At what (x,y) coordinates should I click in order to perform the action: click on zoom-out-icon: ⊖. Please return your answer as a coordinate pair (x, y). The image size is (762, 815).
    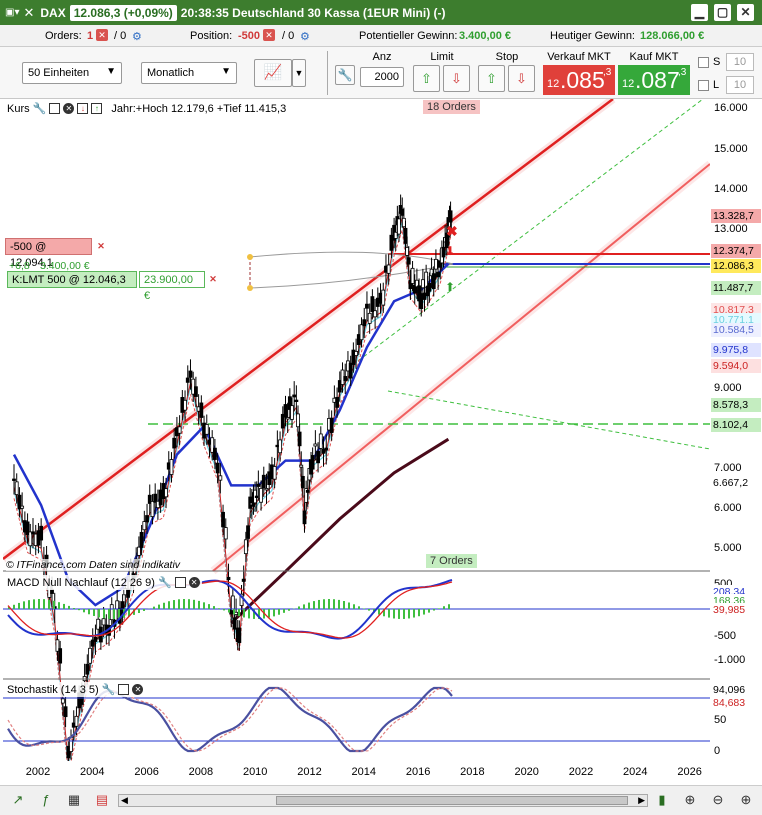
    Looking at the image, I should click on (718, 800).